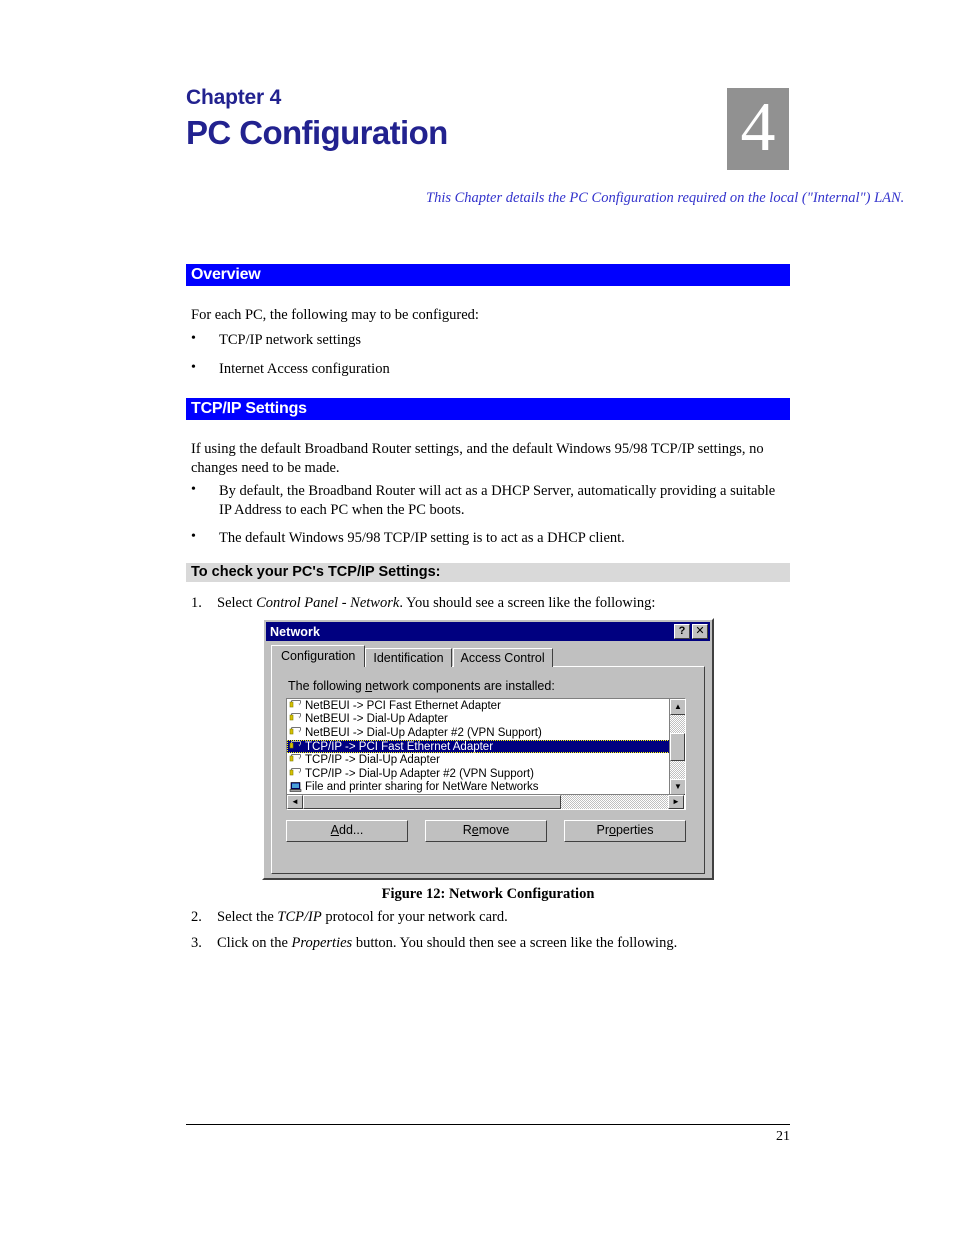 This screenshot has height=1235, width=954. Describe the element at coordinates (676, 802) in the screenshot. I see `scroll-right-icon: ►` at that location.